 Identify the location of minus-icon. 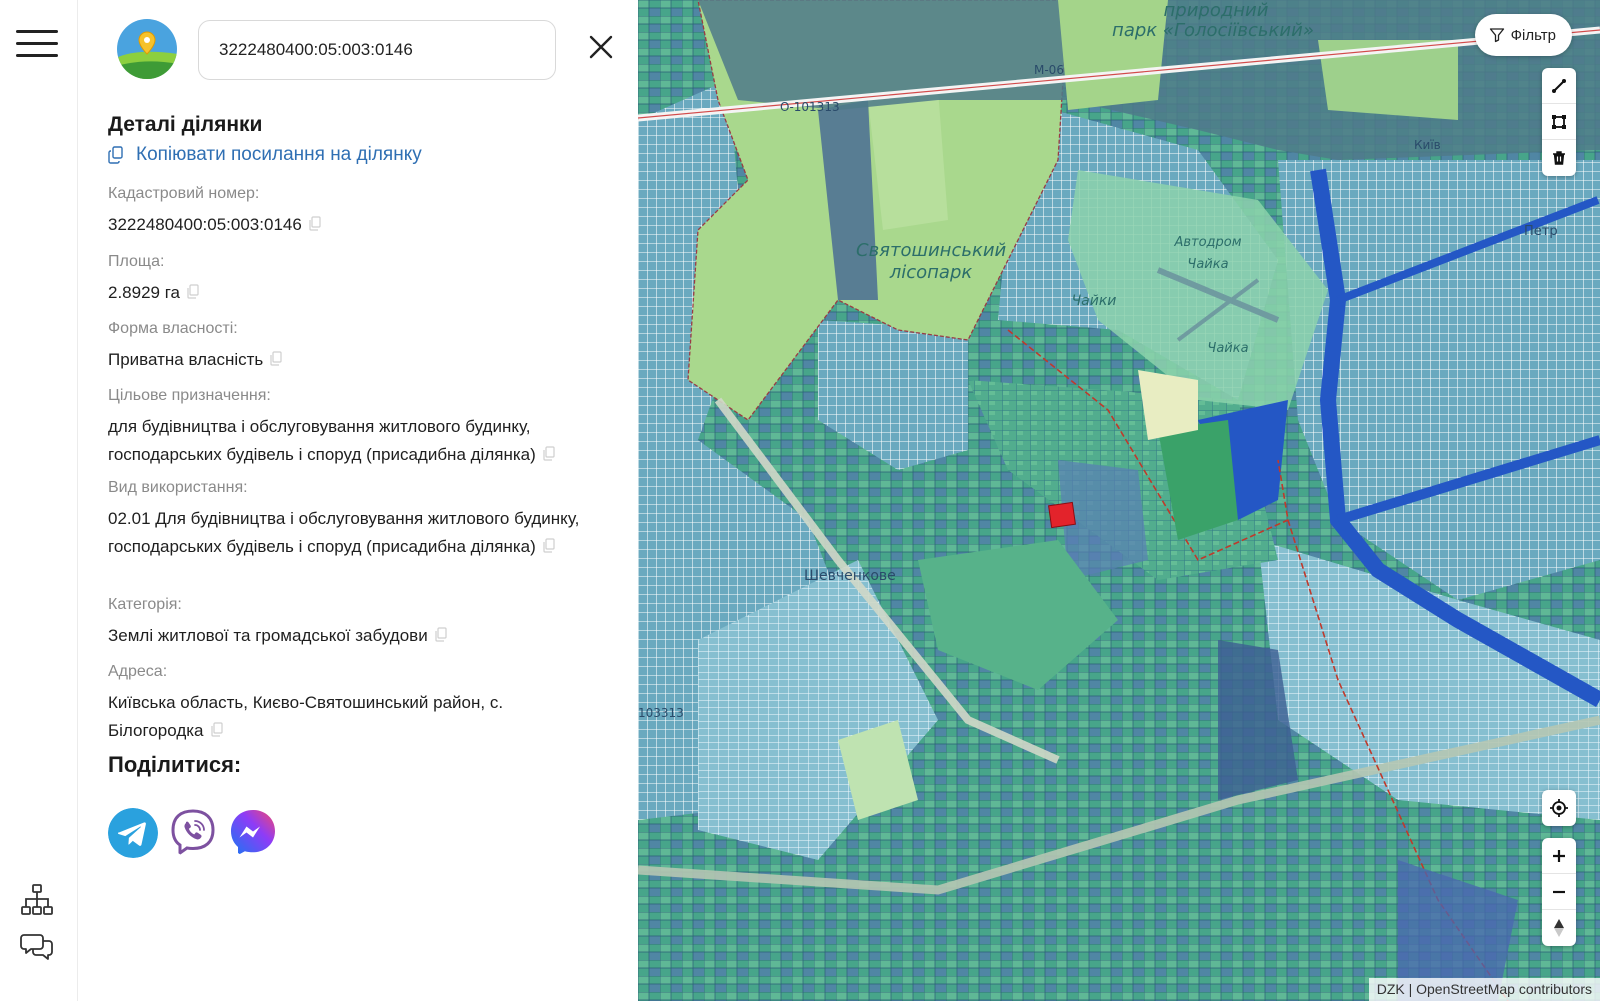
(1559, 891).